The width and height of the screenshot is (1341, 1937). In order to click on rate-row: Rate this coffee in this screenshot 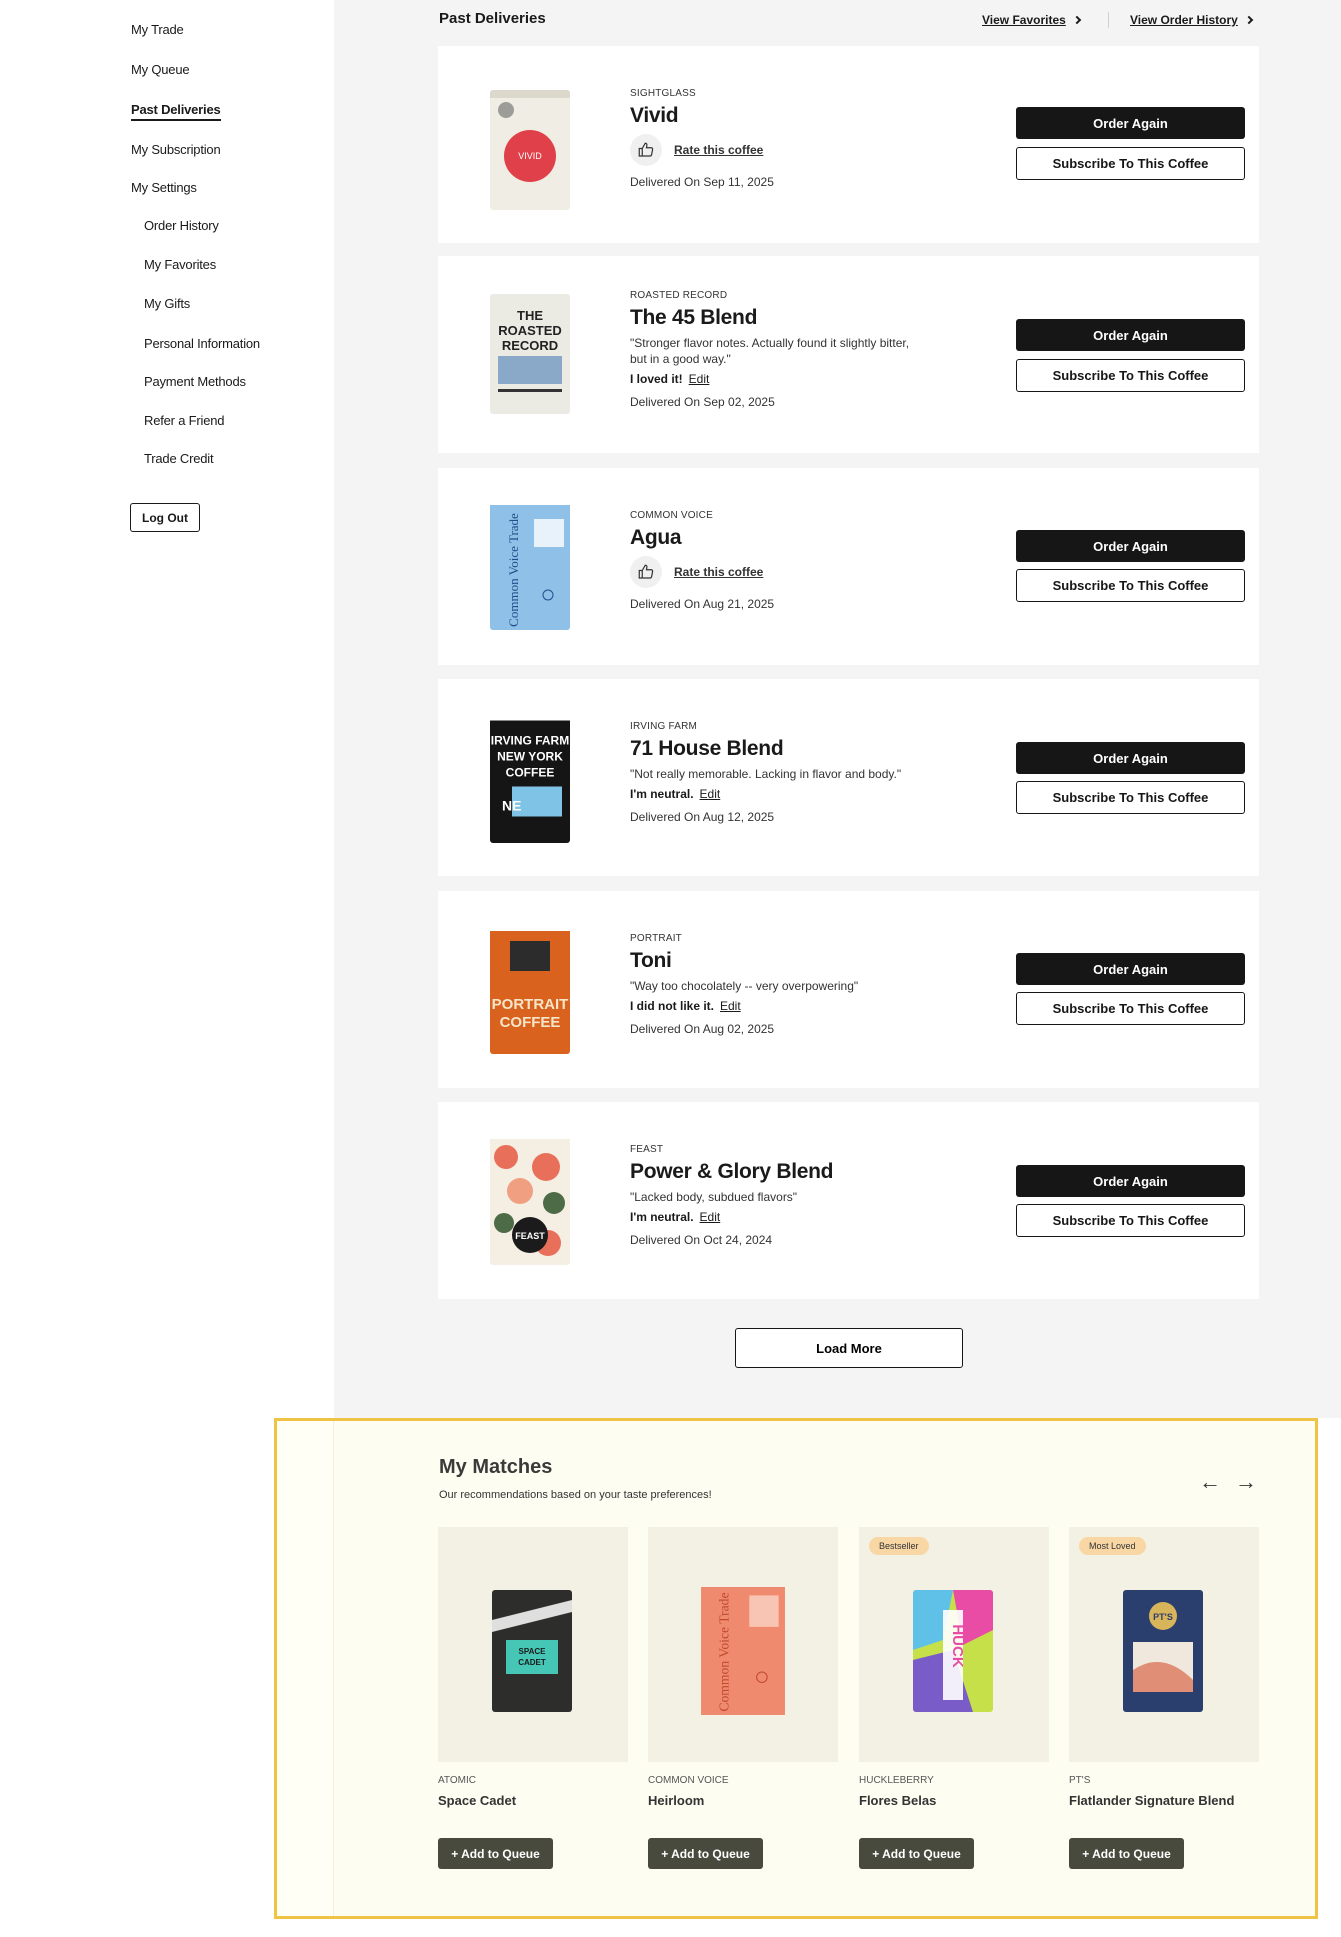, I will do `click(702, 150)`.